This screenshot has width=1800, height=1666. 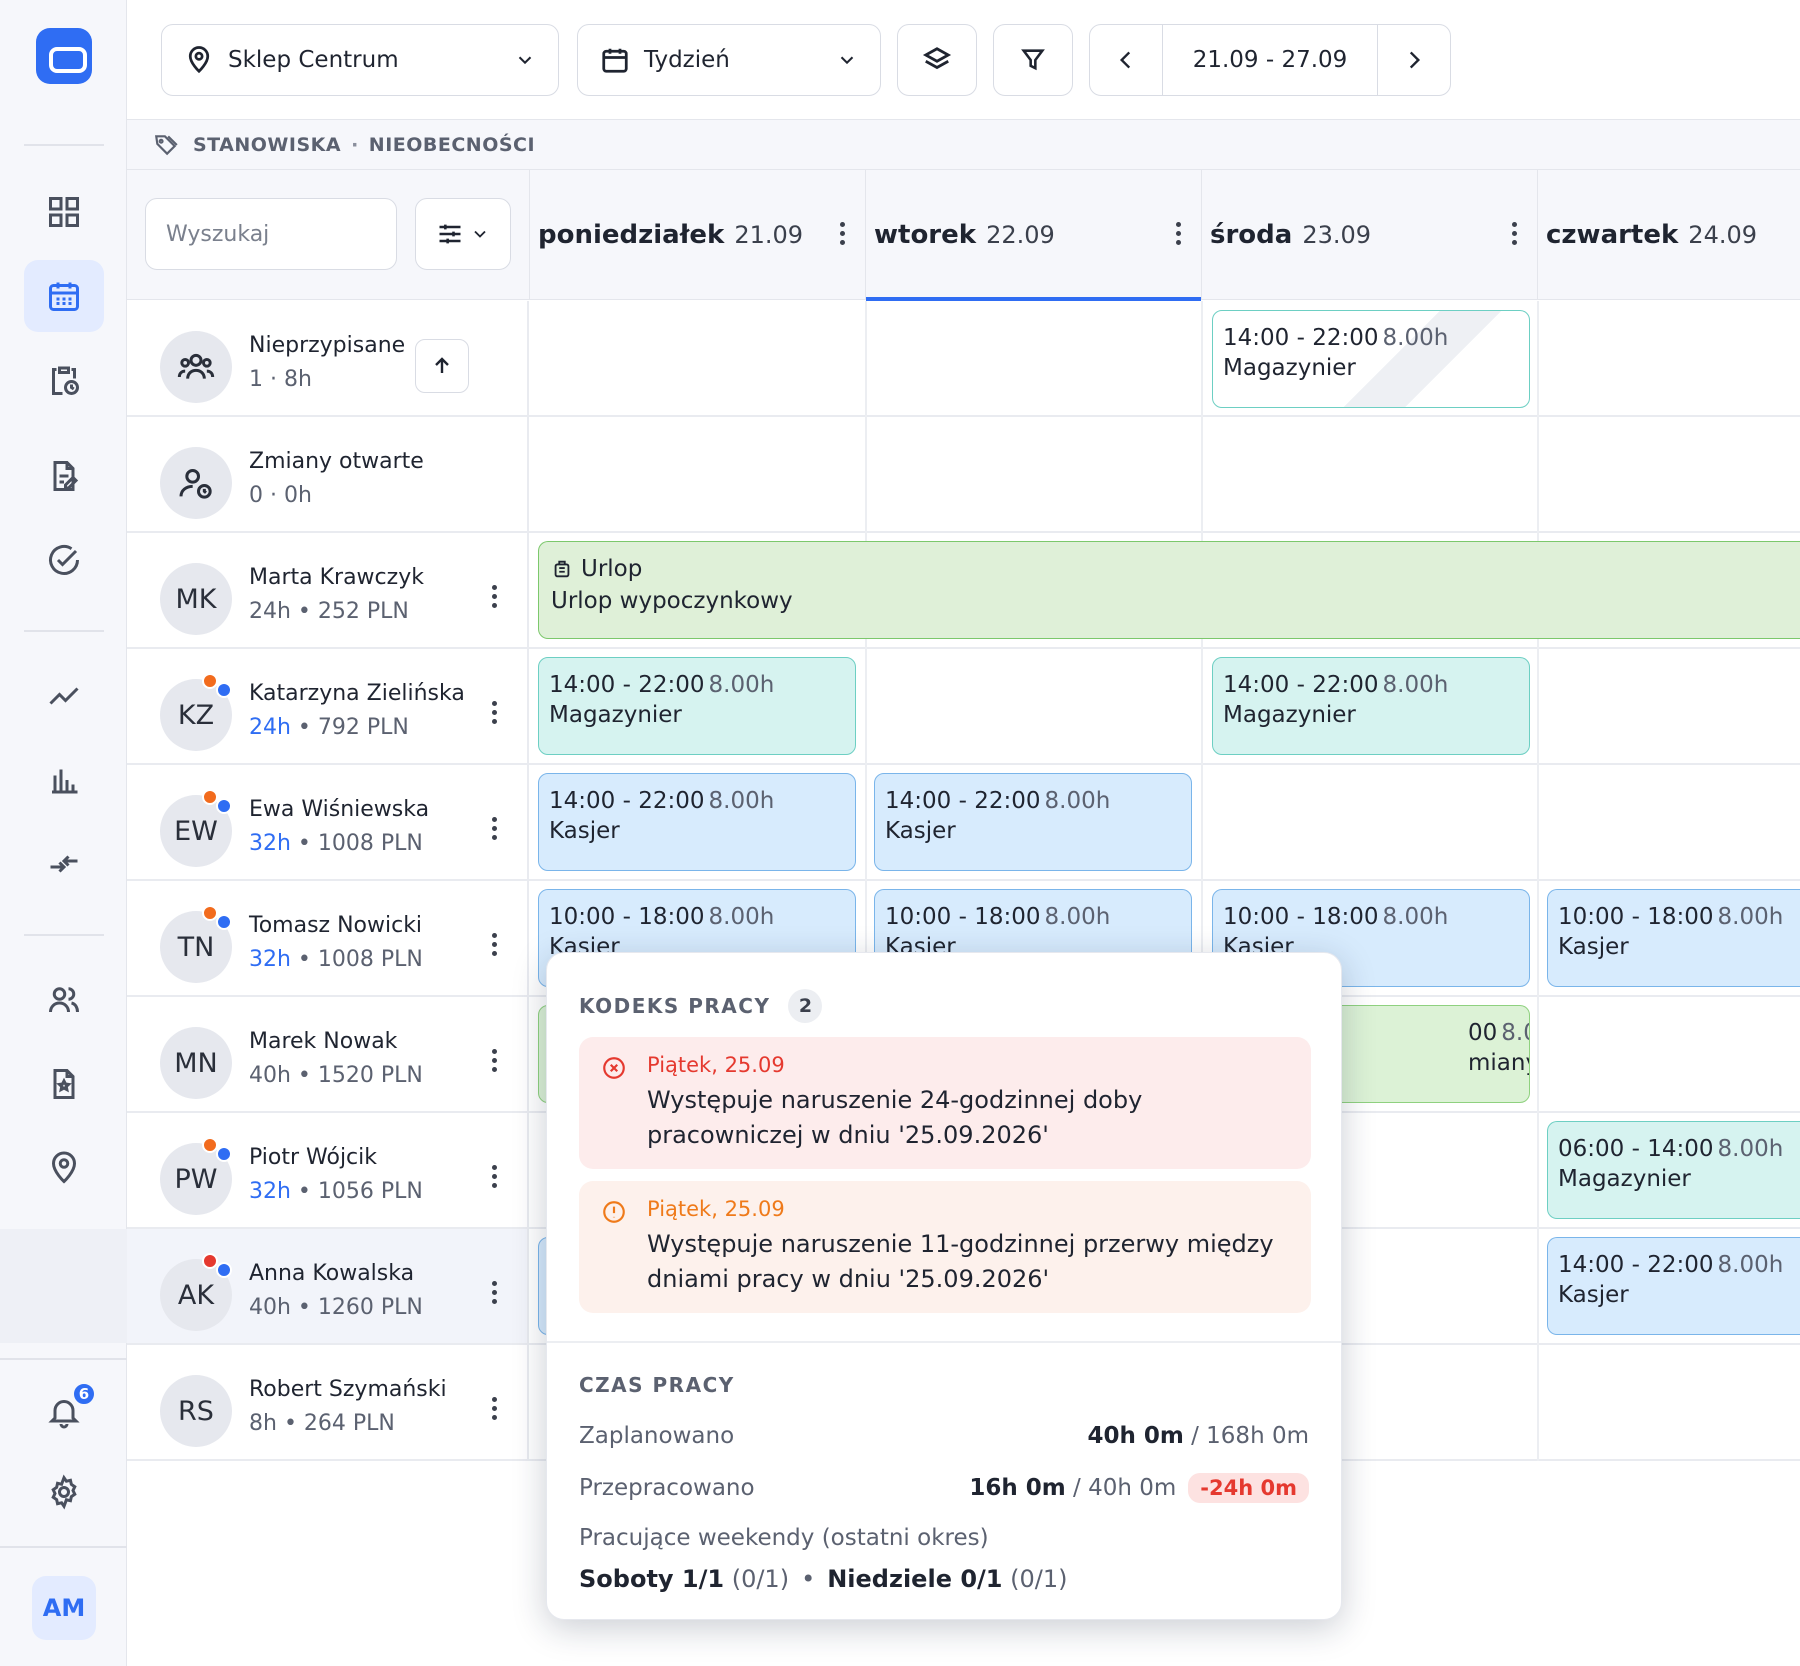 I want to click on shift-role: Magazynier, so click(x=1289, y=368).